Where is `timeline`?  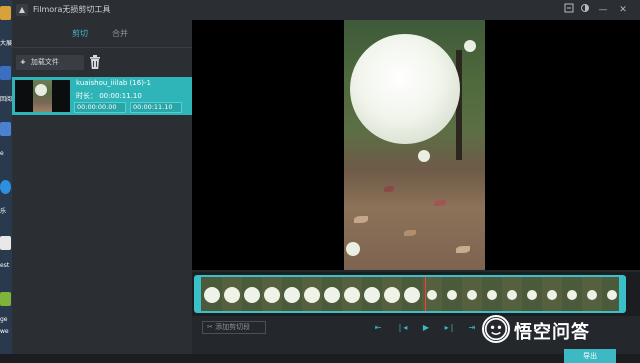
timeline is located at coordinates (416, 294).